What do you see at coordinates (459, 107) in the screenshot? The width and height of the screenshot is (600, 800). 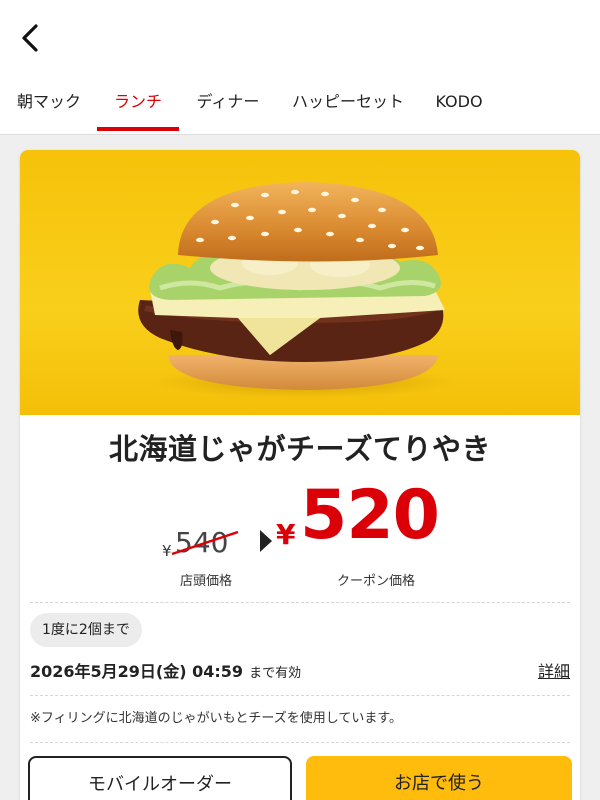 I see `tab-kodo: KODO` at bounding box center [459, 107].